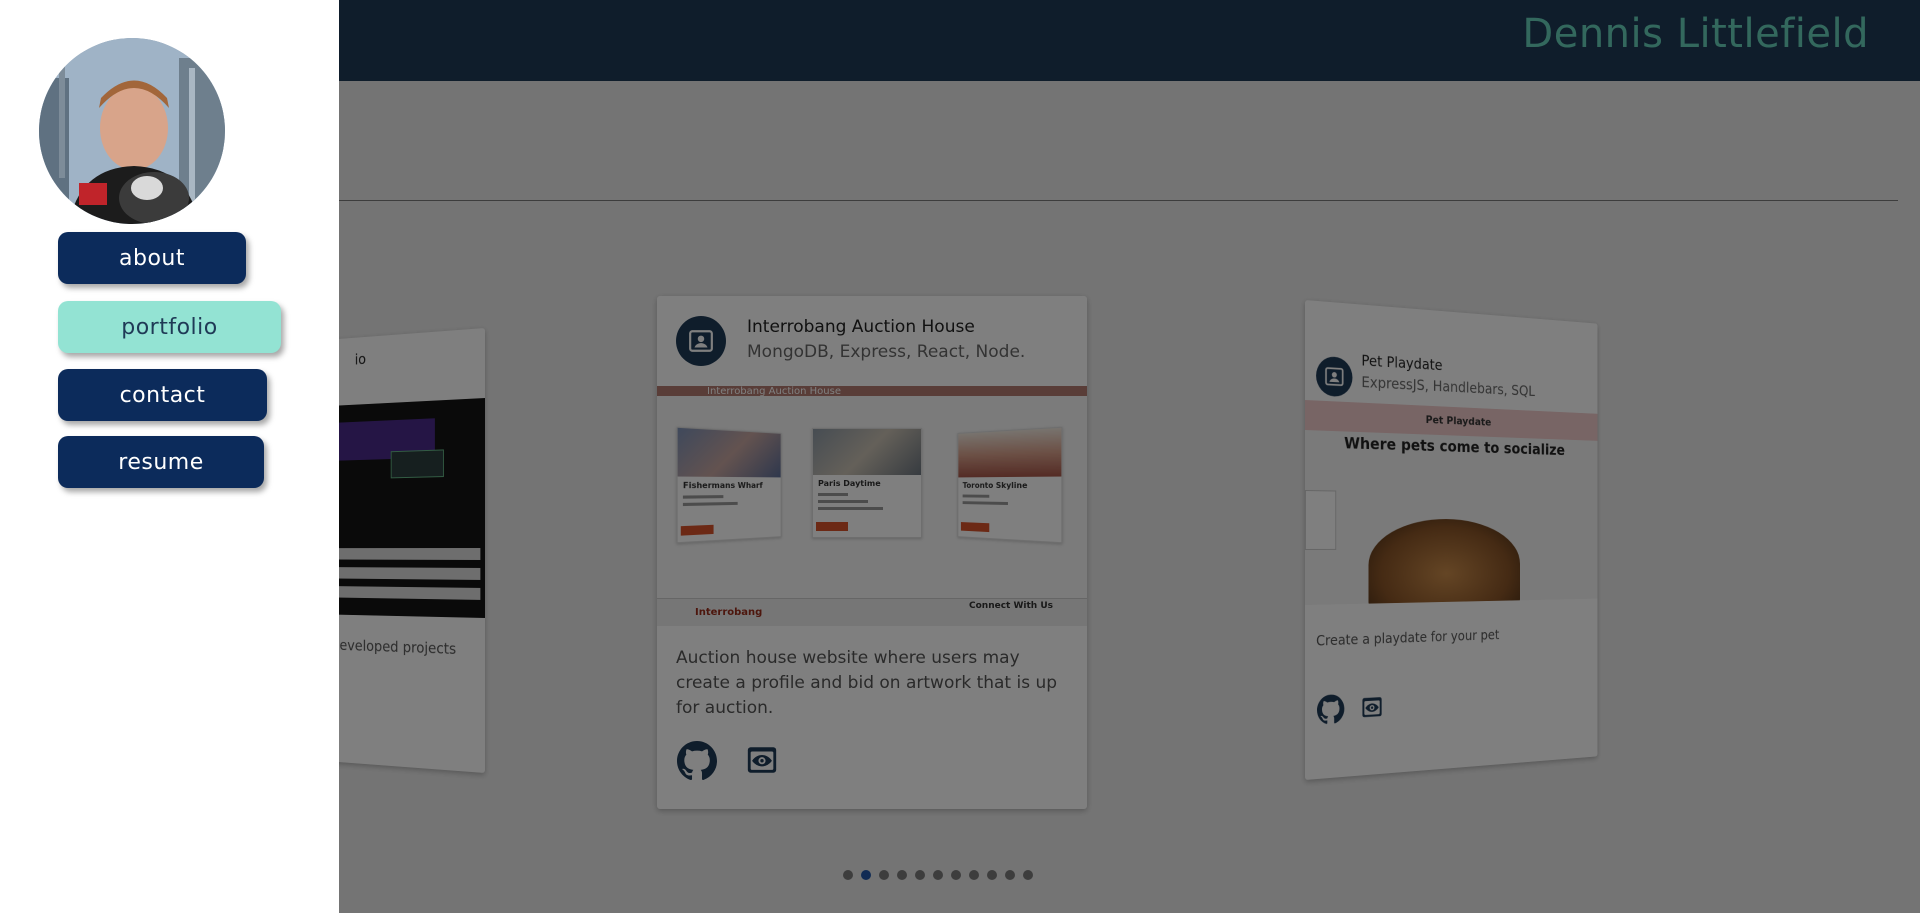 This screenshot has width=1920, height=913. Describe the element at coordinates (132, 131) in the screenshot. I see `profile-photo` at that location.